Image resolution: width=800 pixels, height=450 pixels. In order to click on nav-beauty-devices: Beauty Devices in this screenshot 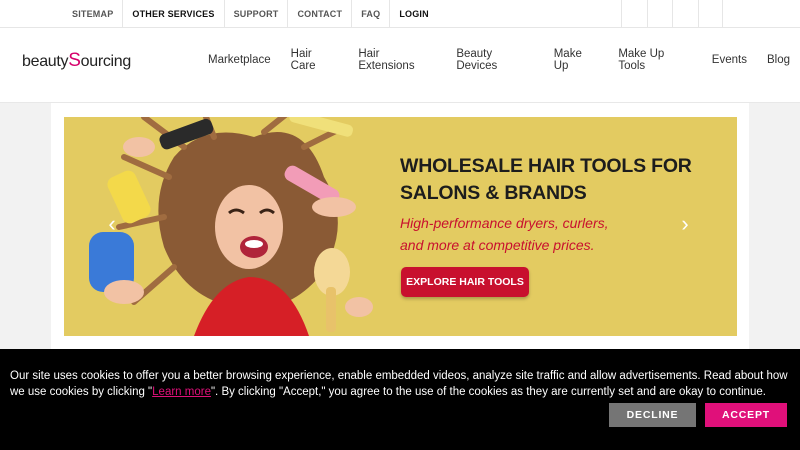, I will do `click(494, 60)`.